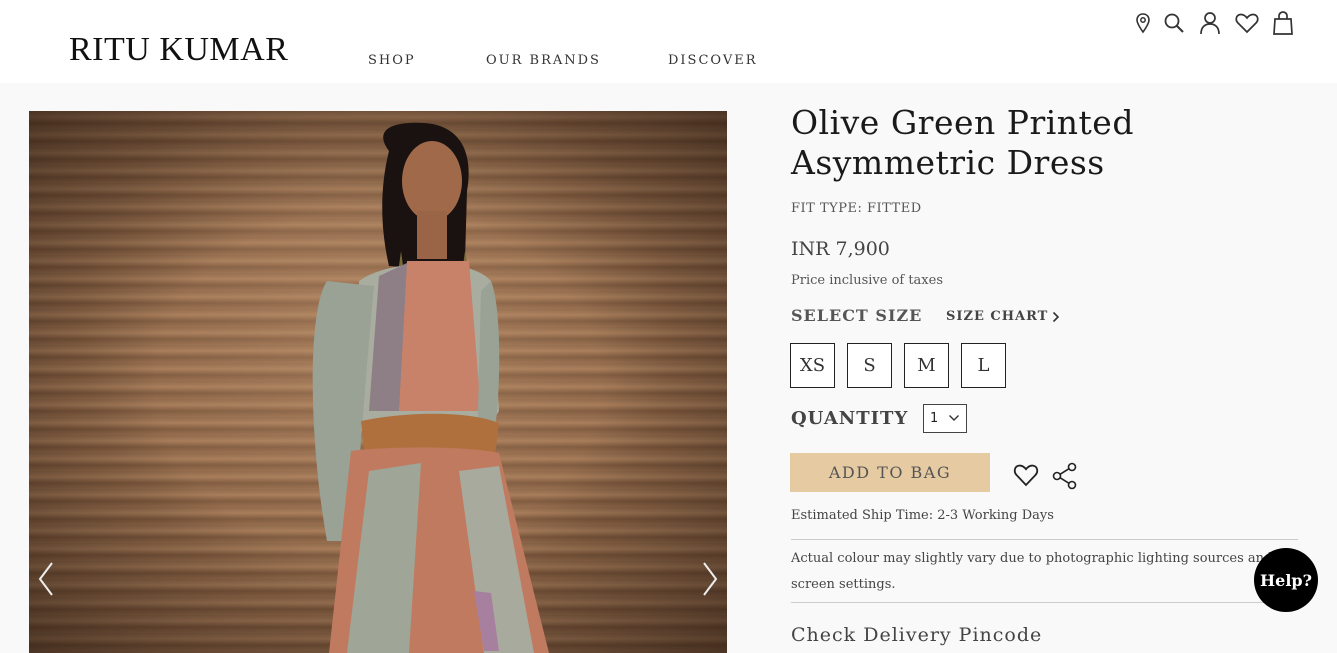  I want to click on size-option-l: L, so click(983, 365).